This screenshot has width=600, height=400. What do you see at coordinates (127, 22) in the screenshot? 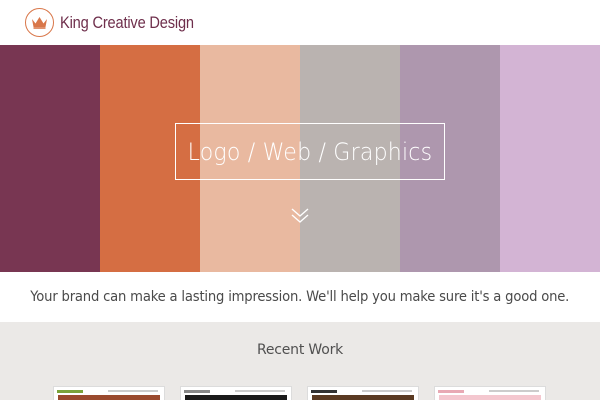
I see `brand-name: King Creative Design` at bounding box center [127, 22].